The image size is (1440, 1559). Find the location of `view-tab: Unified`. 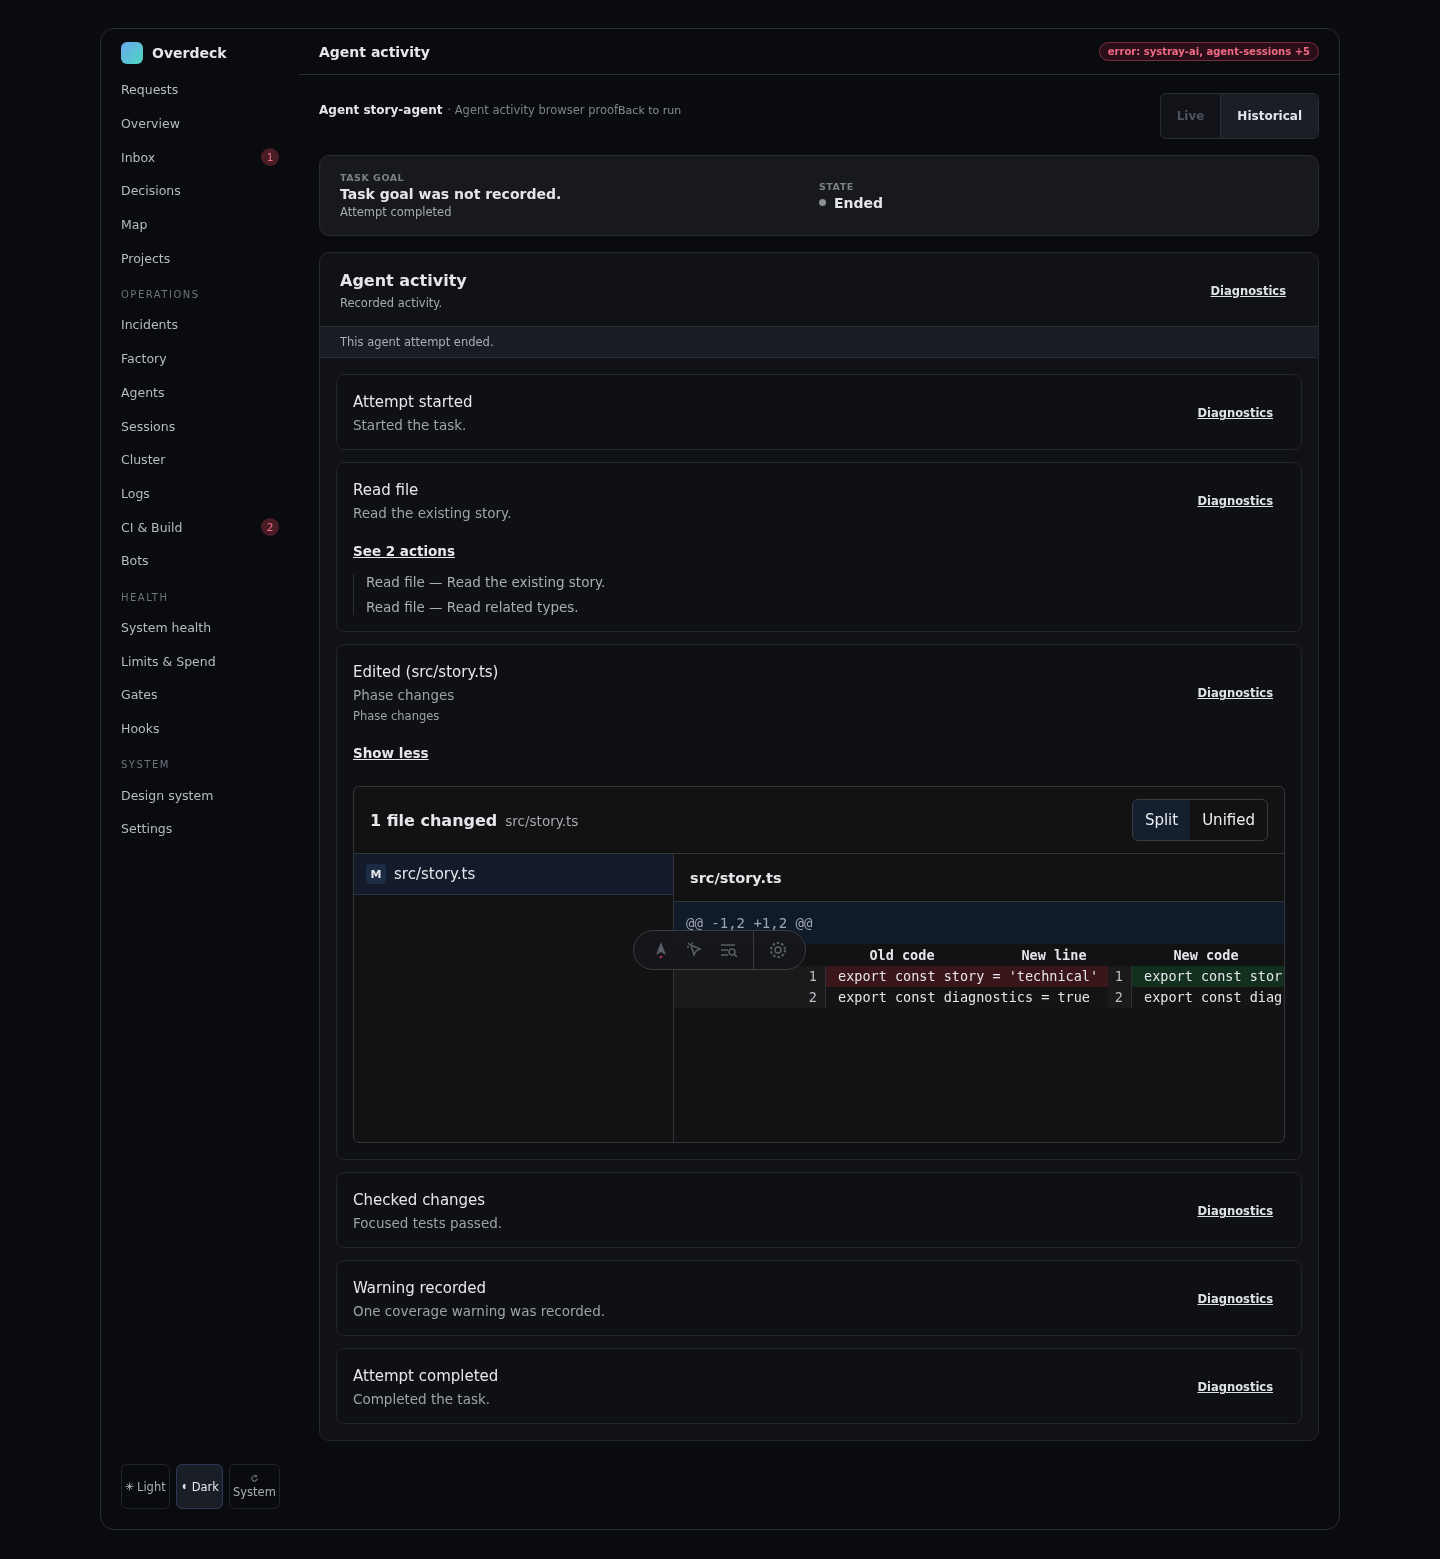

view-tab: Unified is located at coordinates (1228, 820).